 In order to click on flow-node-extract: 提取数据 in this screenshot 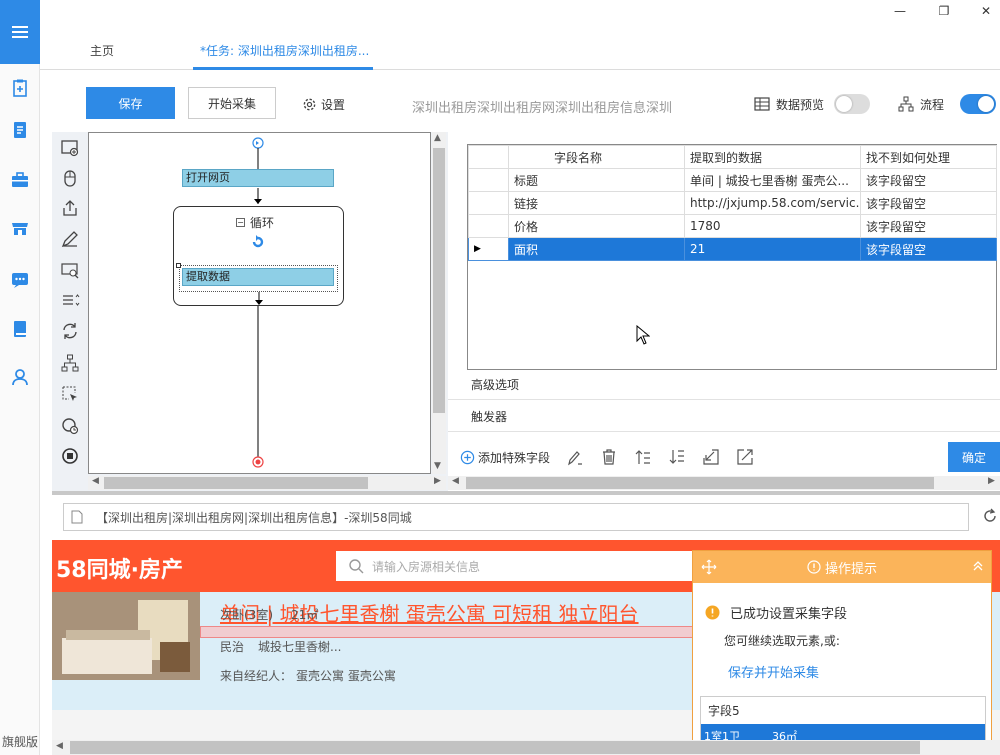, I will do `click(258, 277)`.